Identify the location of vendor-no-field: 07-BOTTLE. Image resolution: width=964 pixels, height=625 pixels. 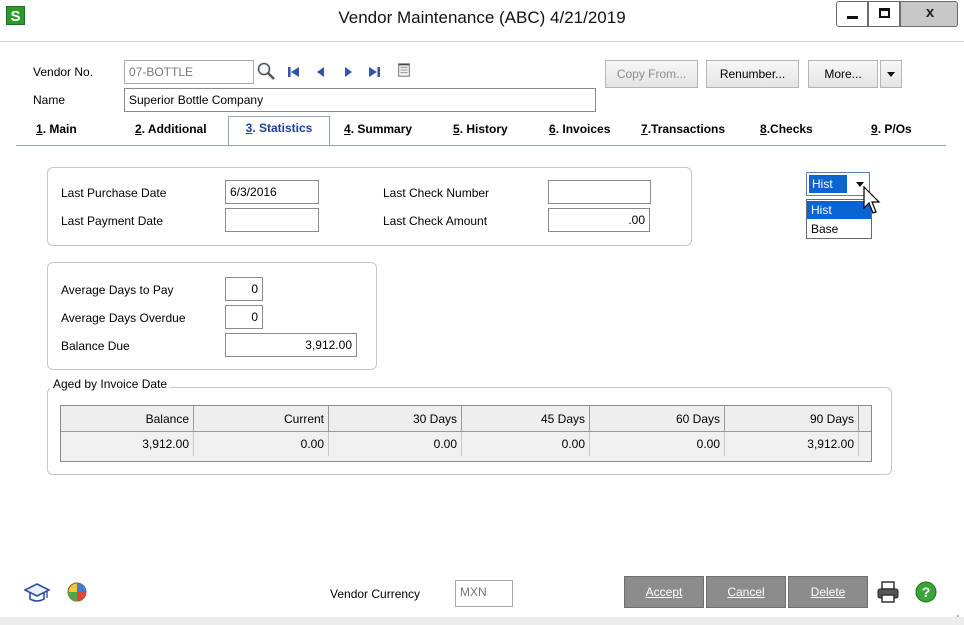
(189, 72).